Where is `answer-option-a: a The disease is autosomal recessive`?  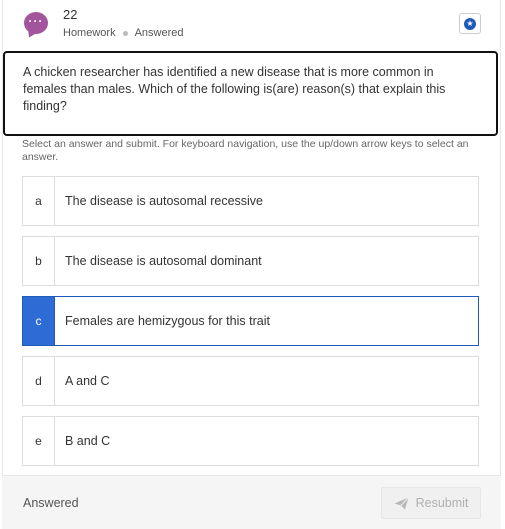 answer-option-a: a The disease is autosomal recessive is located at coordinates (250, 201).